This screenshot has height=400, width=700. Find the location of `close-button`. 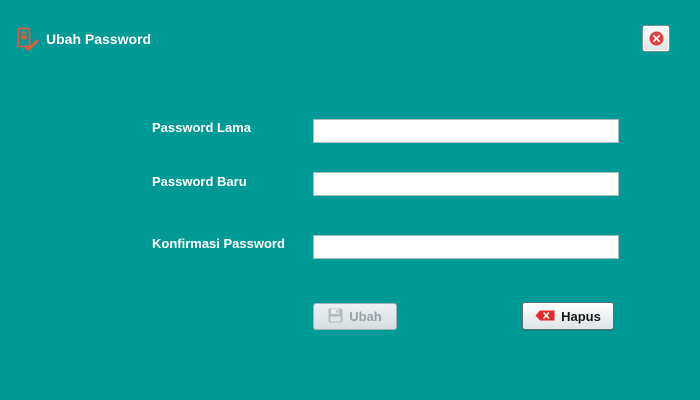

close-button is located at coordinates (656, 38).